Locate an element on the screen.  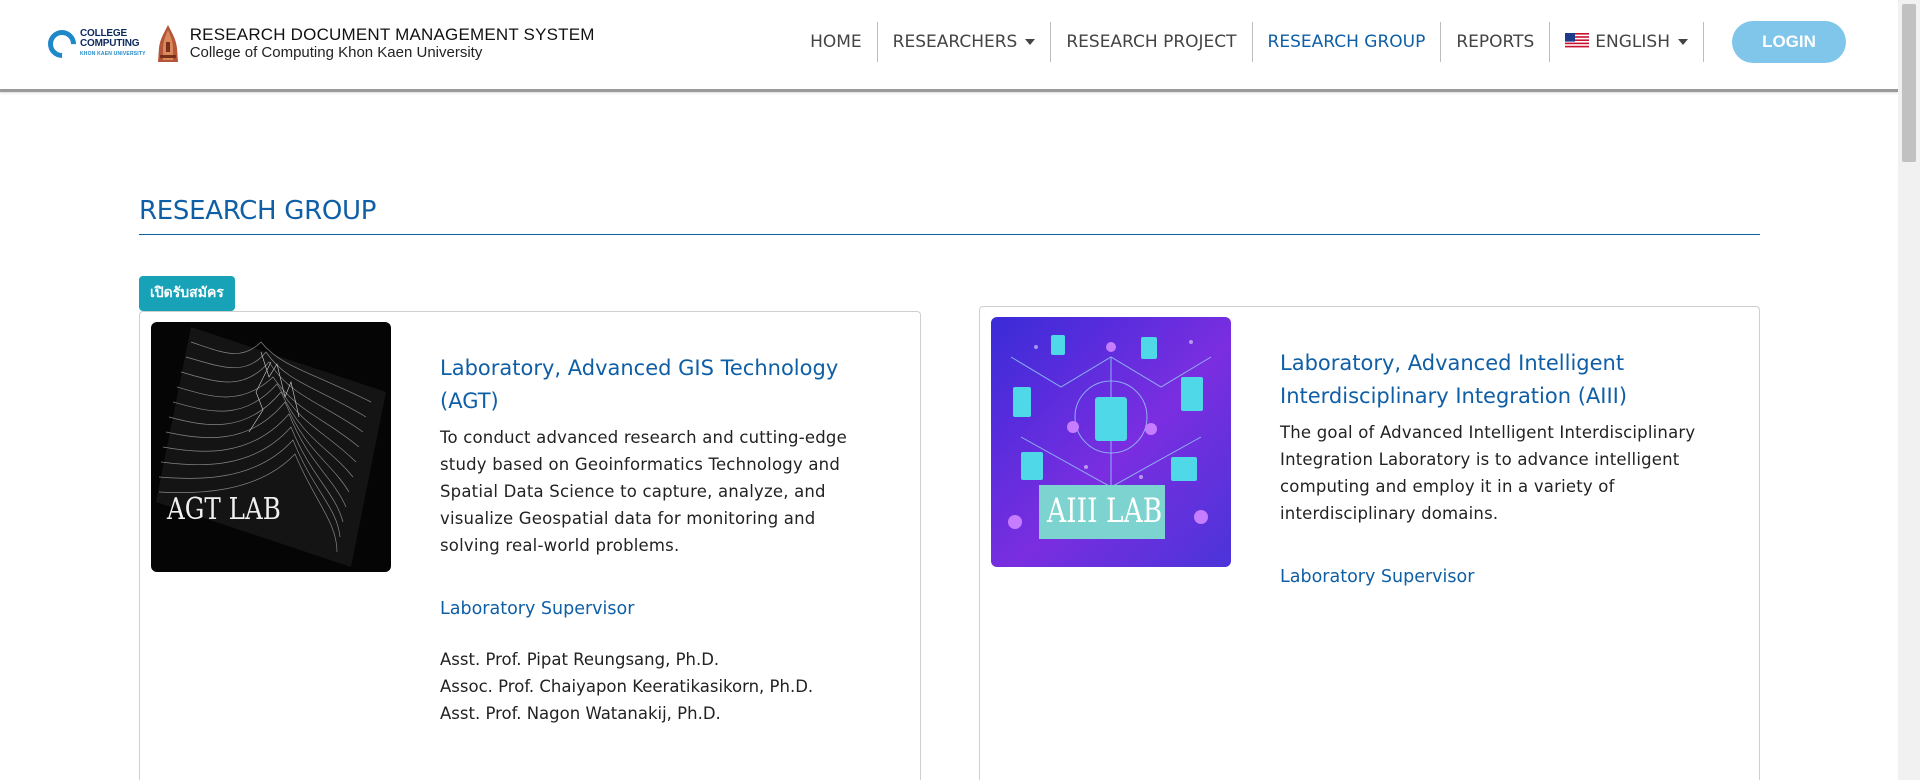
agt-terrain-image is located at coordinates (271, 447).